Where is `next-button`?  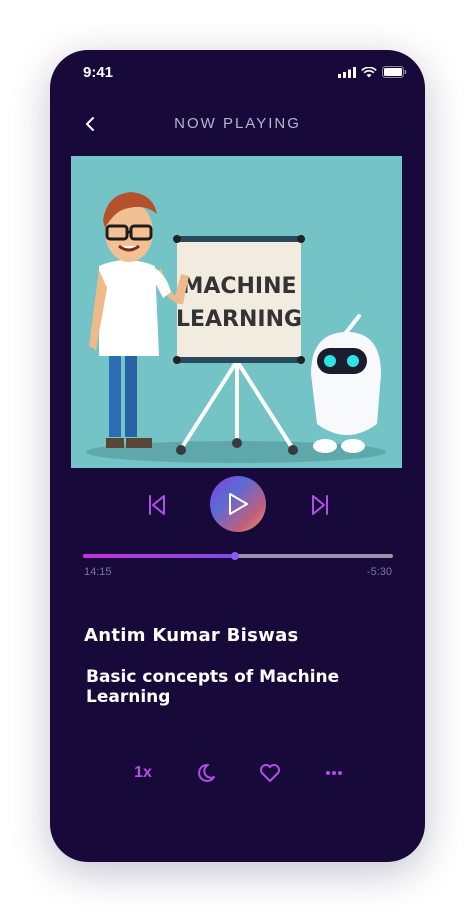
next-button is located at coordinates (320, 505).